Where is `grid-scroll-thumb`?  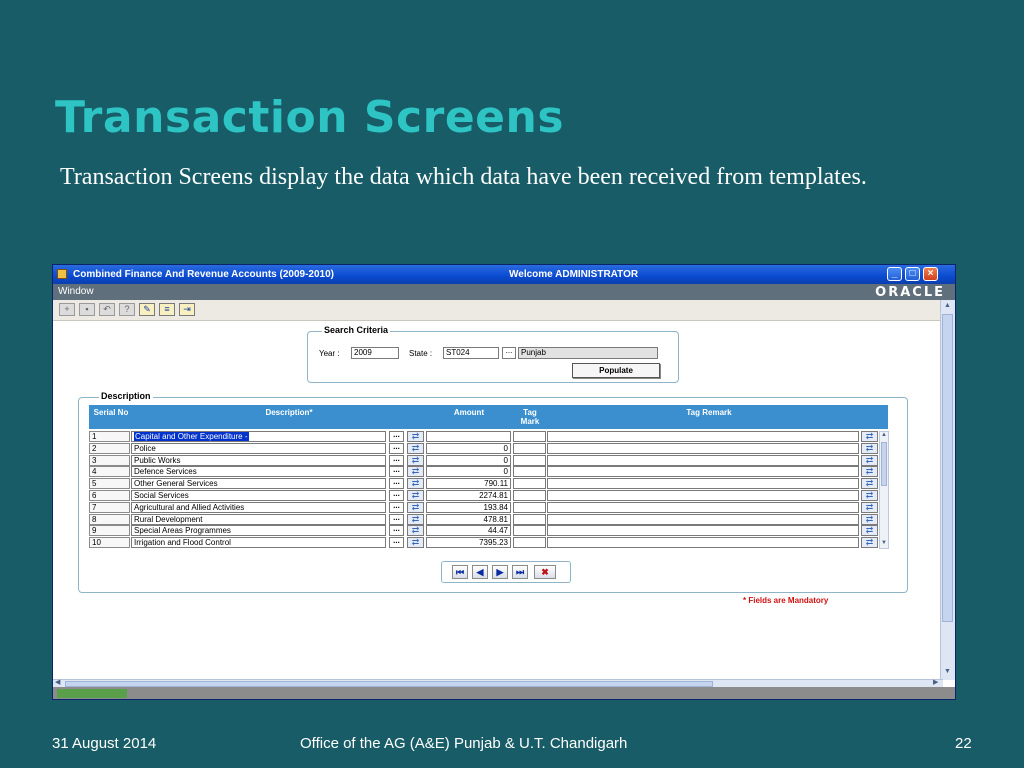 grid-scroll-thumb is located at coordinates (884, 464).